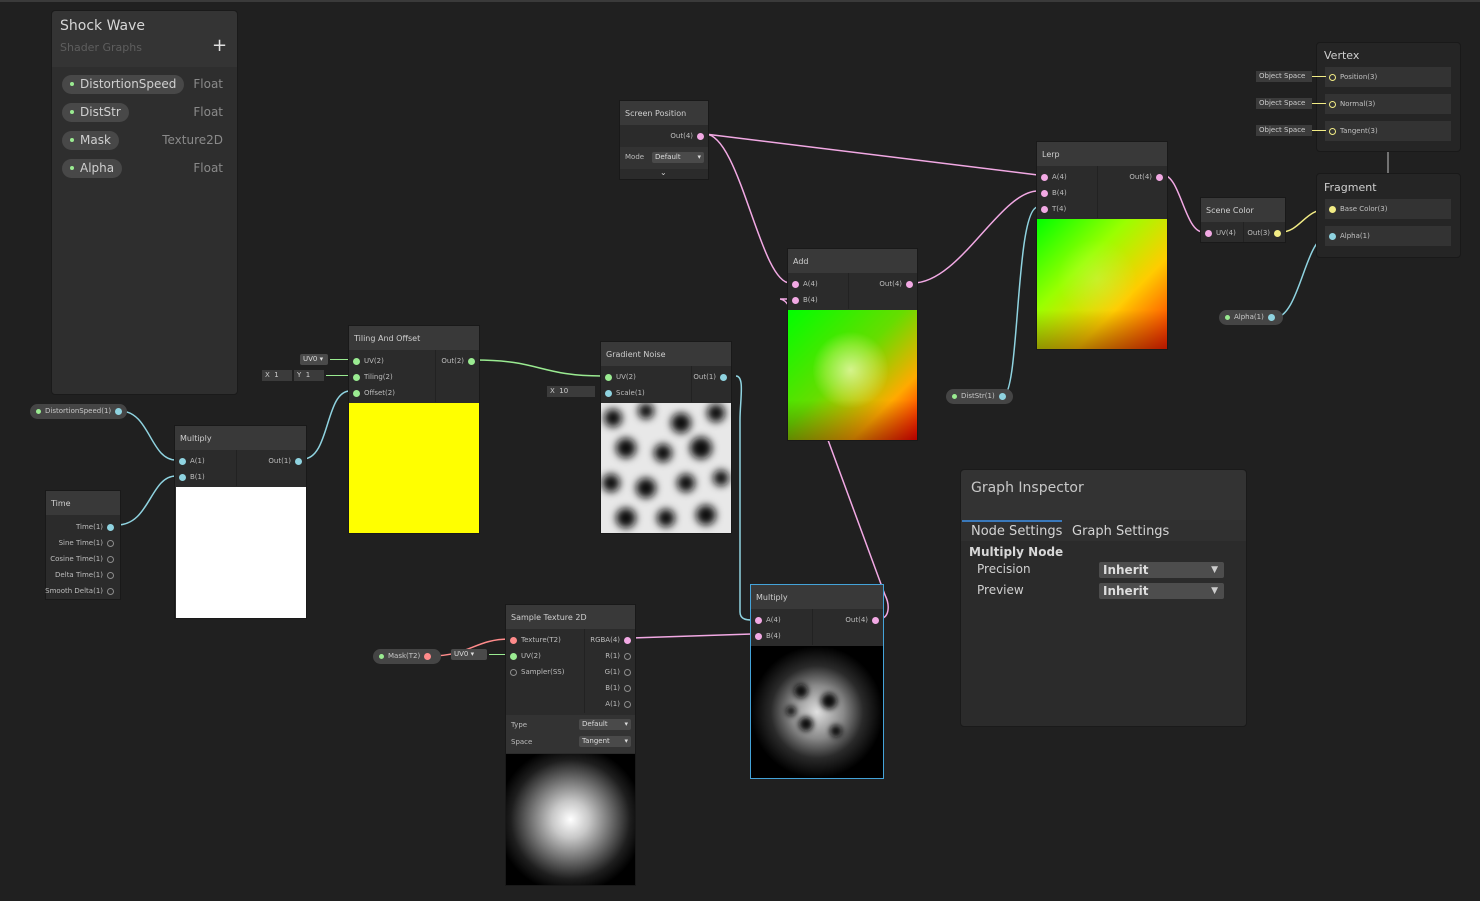  What do you see at coordinates (81, 591) in the screenshot?
I see `output-smooth-delta: Smooth Delta(1)` at bounding box center [81, 591].